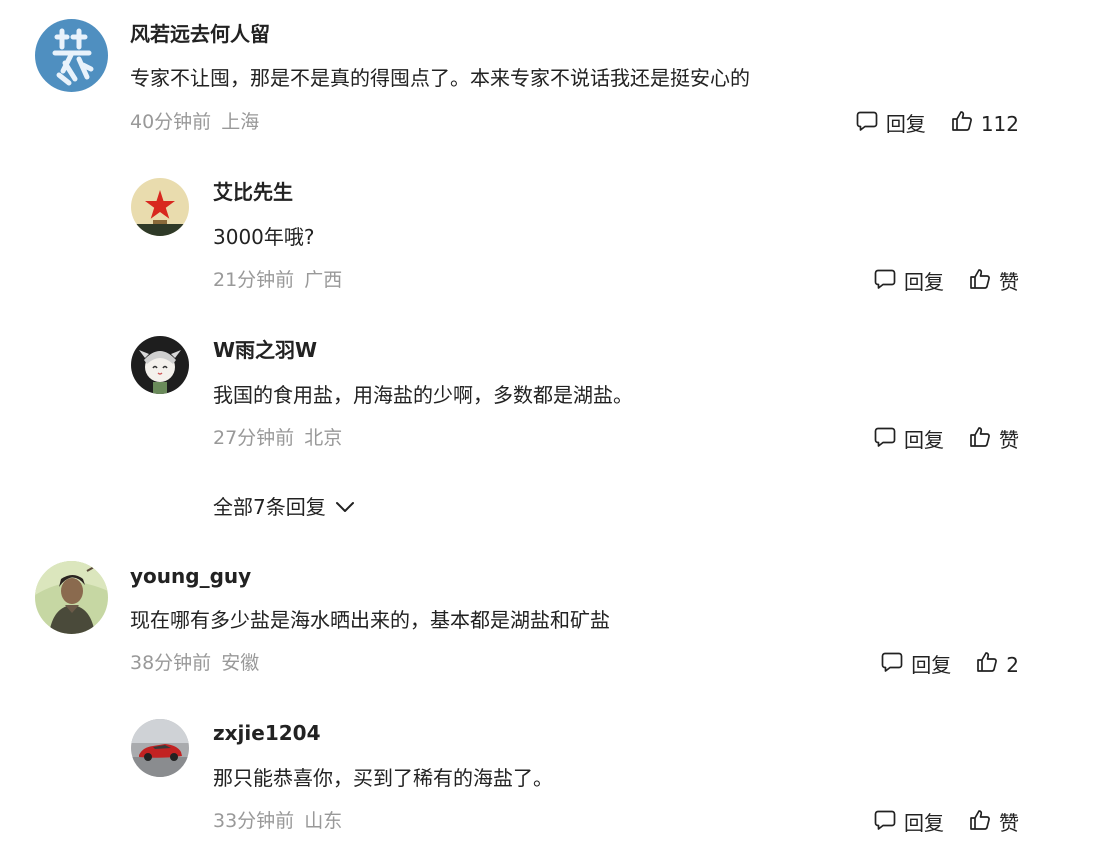 Image resolution: width=1095 pixels, height=864 pixels. What do you see at coordinates (254, 280) in the screenshot?
I see `timestamp: 21分钟前` at bounding box center [254, 280].